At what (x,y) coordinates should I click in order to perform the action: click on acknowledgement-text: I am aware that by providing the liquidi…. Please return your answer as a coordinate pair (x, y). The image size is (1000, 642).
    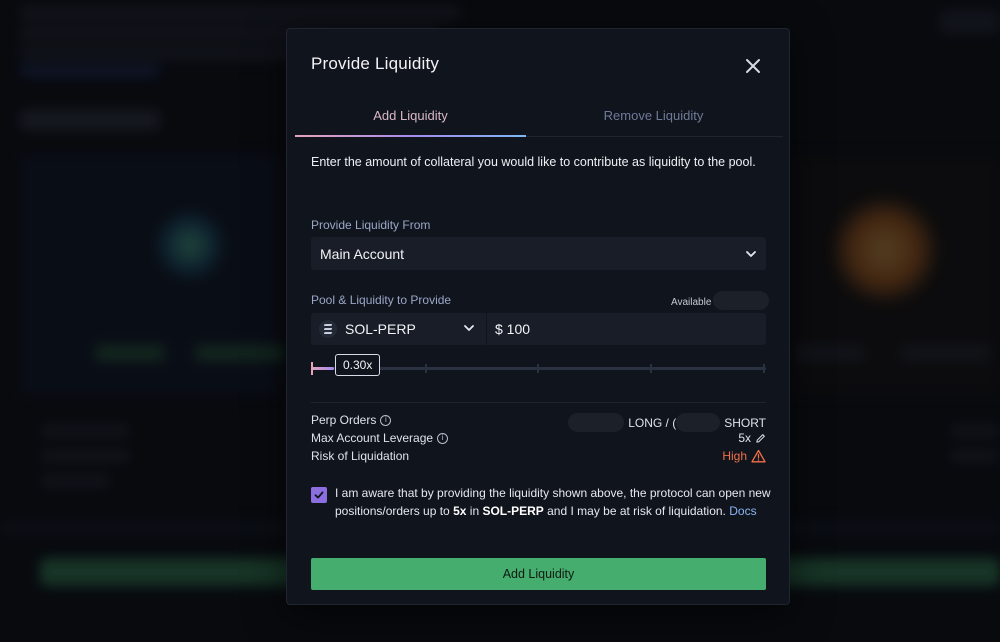
    Looking at the image, I should click on (555, 502).